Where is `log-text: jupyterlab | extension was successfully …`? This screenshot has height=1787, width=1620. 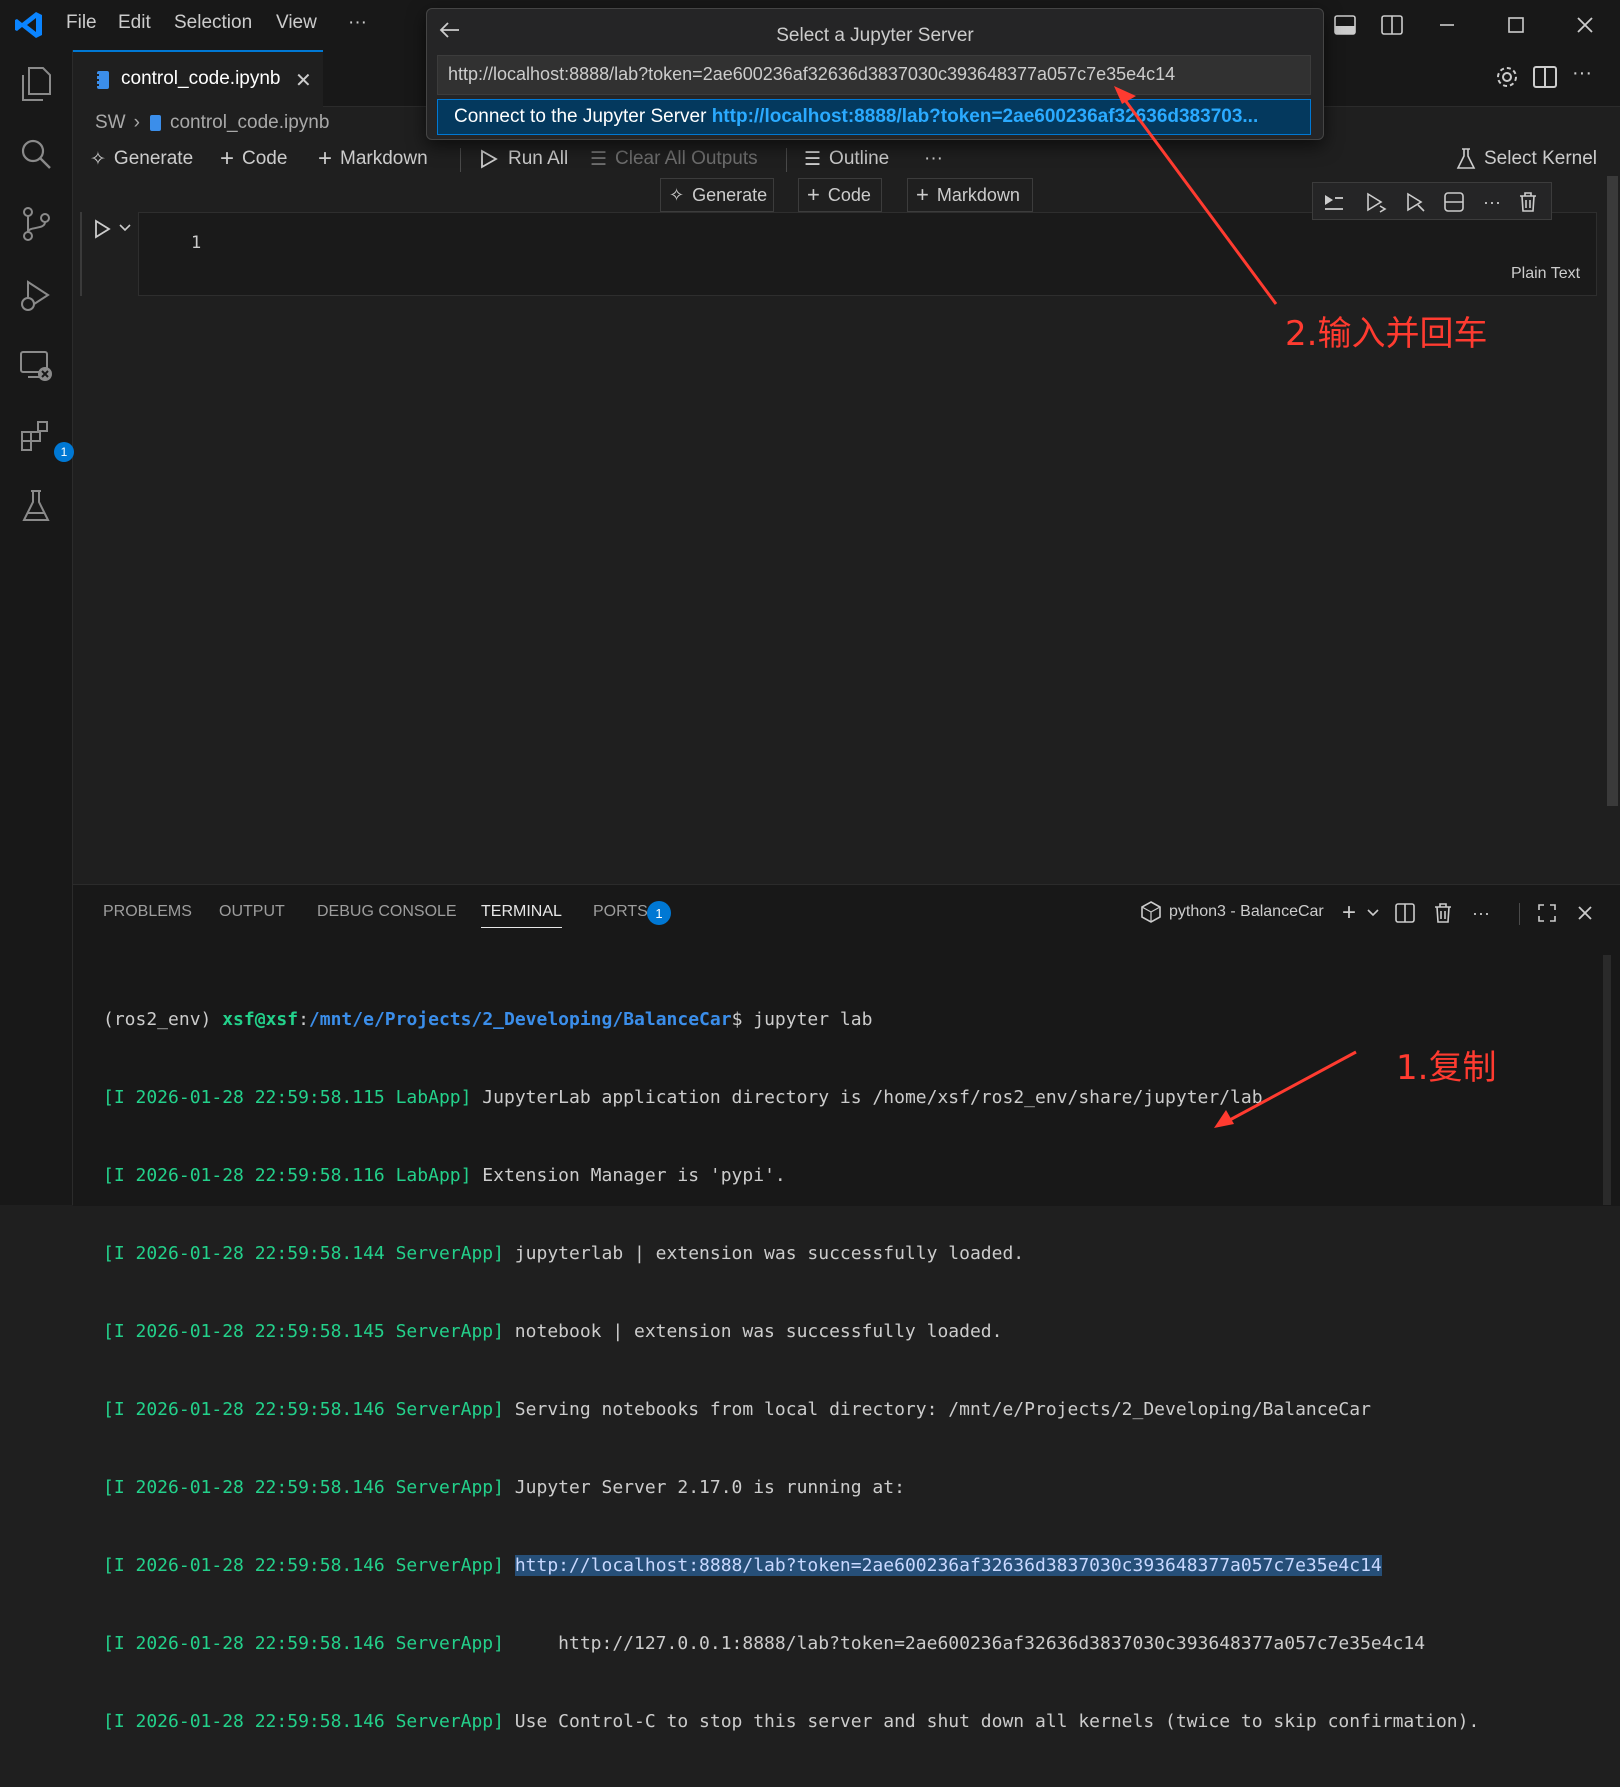 log-text: jupyterlab | extension was successfully … is located at coordinates (764, 1253).